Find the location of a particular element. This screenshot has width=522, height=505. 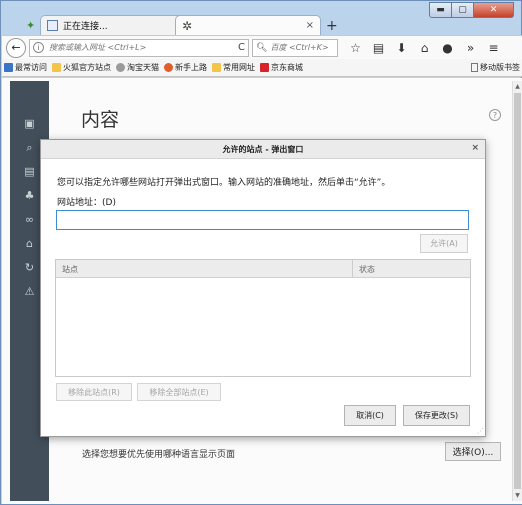

url-bar: i C is located at coordinates (139, 47).